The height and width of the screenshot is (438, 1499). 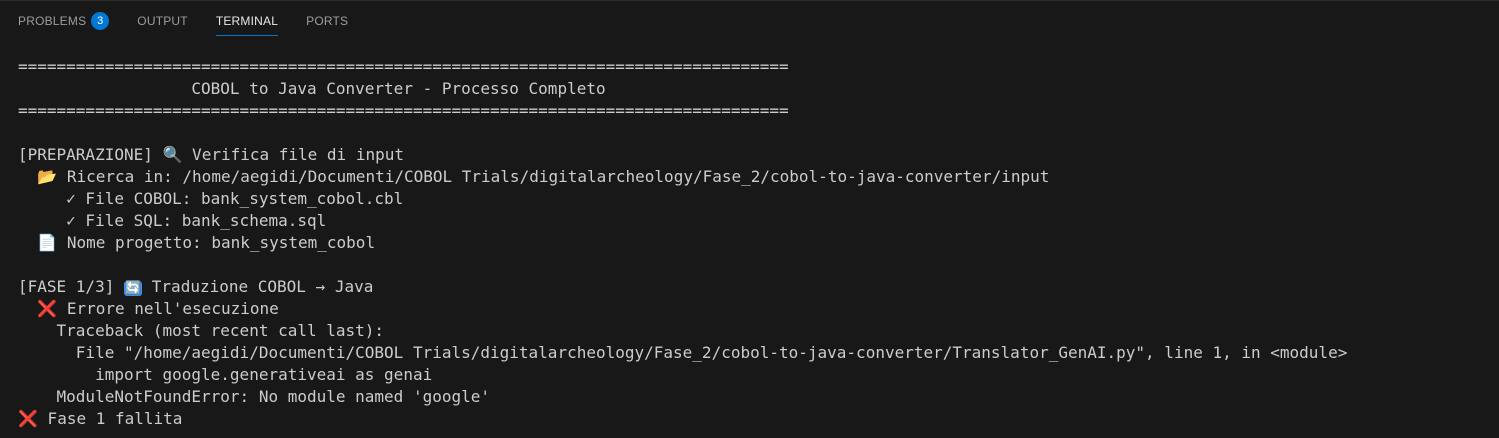 What do you see at coordinates (749, 21) in the screenshot?
I see `panel-tab-bar: PROBLEMS 3 OUTPUT TERMINAL PORTS` at bounding box center [749, 21].